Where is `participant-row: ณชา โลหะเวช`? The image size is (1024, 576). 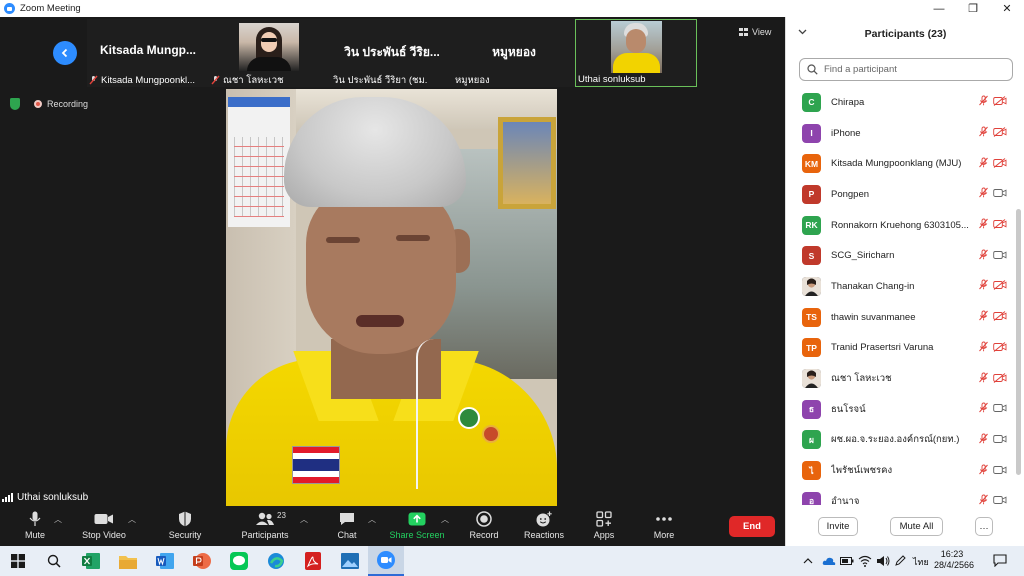 participant-row: ณชา โลหะเวช is located at coordinates (900, 378).